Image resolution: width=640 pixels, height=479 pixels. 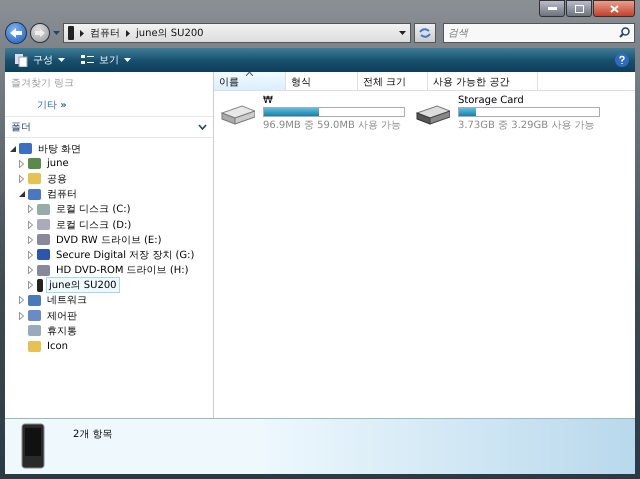 What do you see at coordinates (43, 84) in the screenshot?
I see `favorites-heading: 즐겨찾기 링크` at bounding box center [43, 84].